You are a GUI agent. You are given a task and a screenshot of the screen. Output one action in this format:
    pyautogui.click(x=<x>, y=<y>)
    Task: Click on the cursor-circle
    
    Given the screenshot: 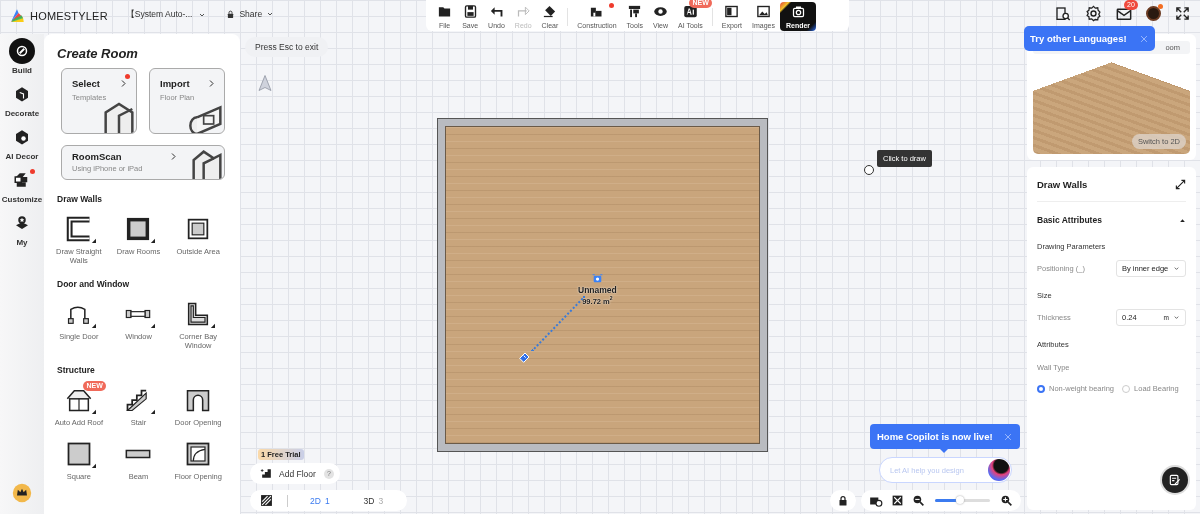 What is the action you would take?
    pyautogui.click(x=869, y=170)
    